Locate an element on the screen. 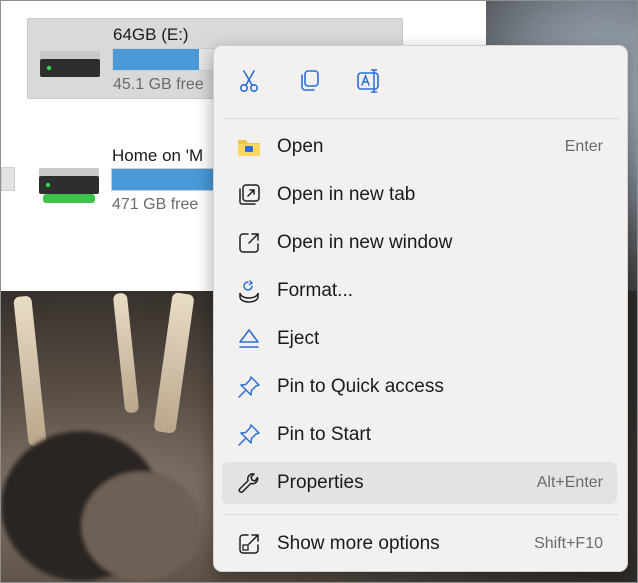  context-menu-toolbar is located at coordinates (420, 82).